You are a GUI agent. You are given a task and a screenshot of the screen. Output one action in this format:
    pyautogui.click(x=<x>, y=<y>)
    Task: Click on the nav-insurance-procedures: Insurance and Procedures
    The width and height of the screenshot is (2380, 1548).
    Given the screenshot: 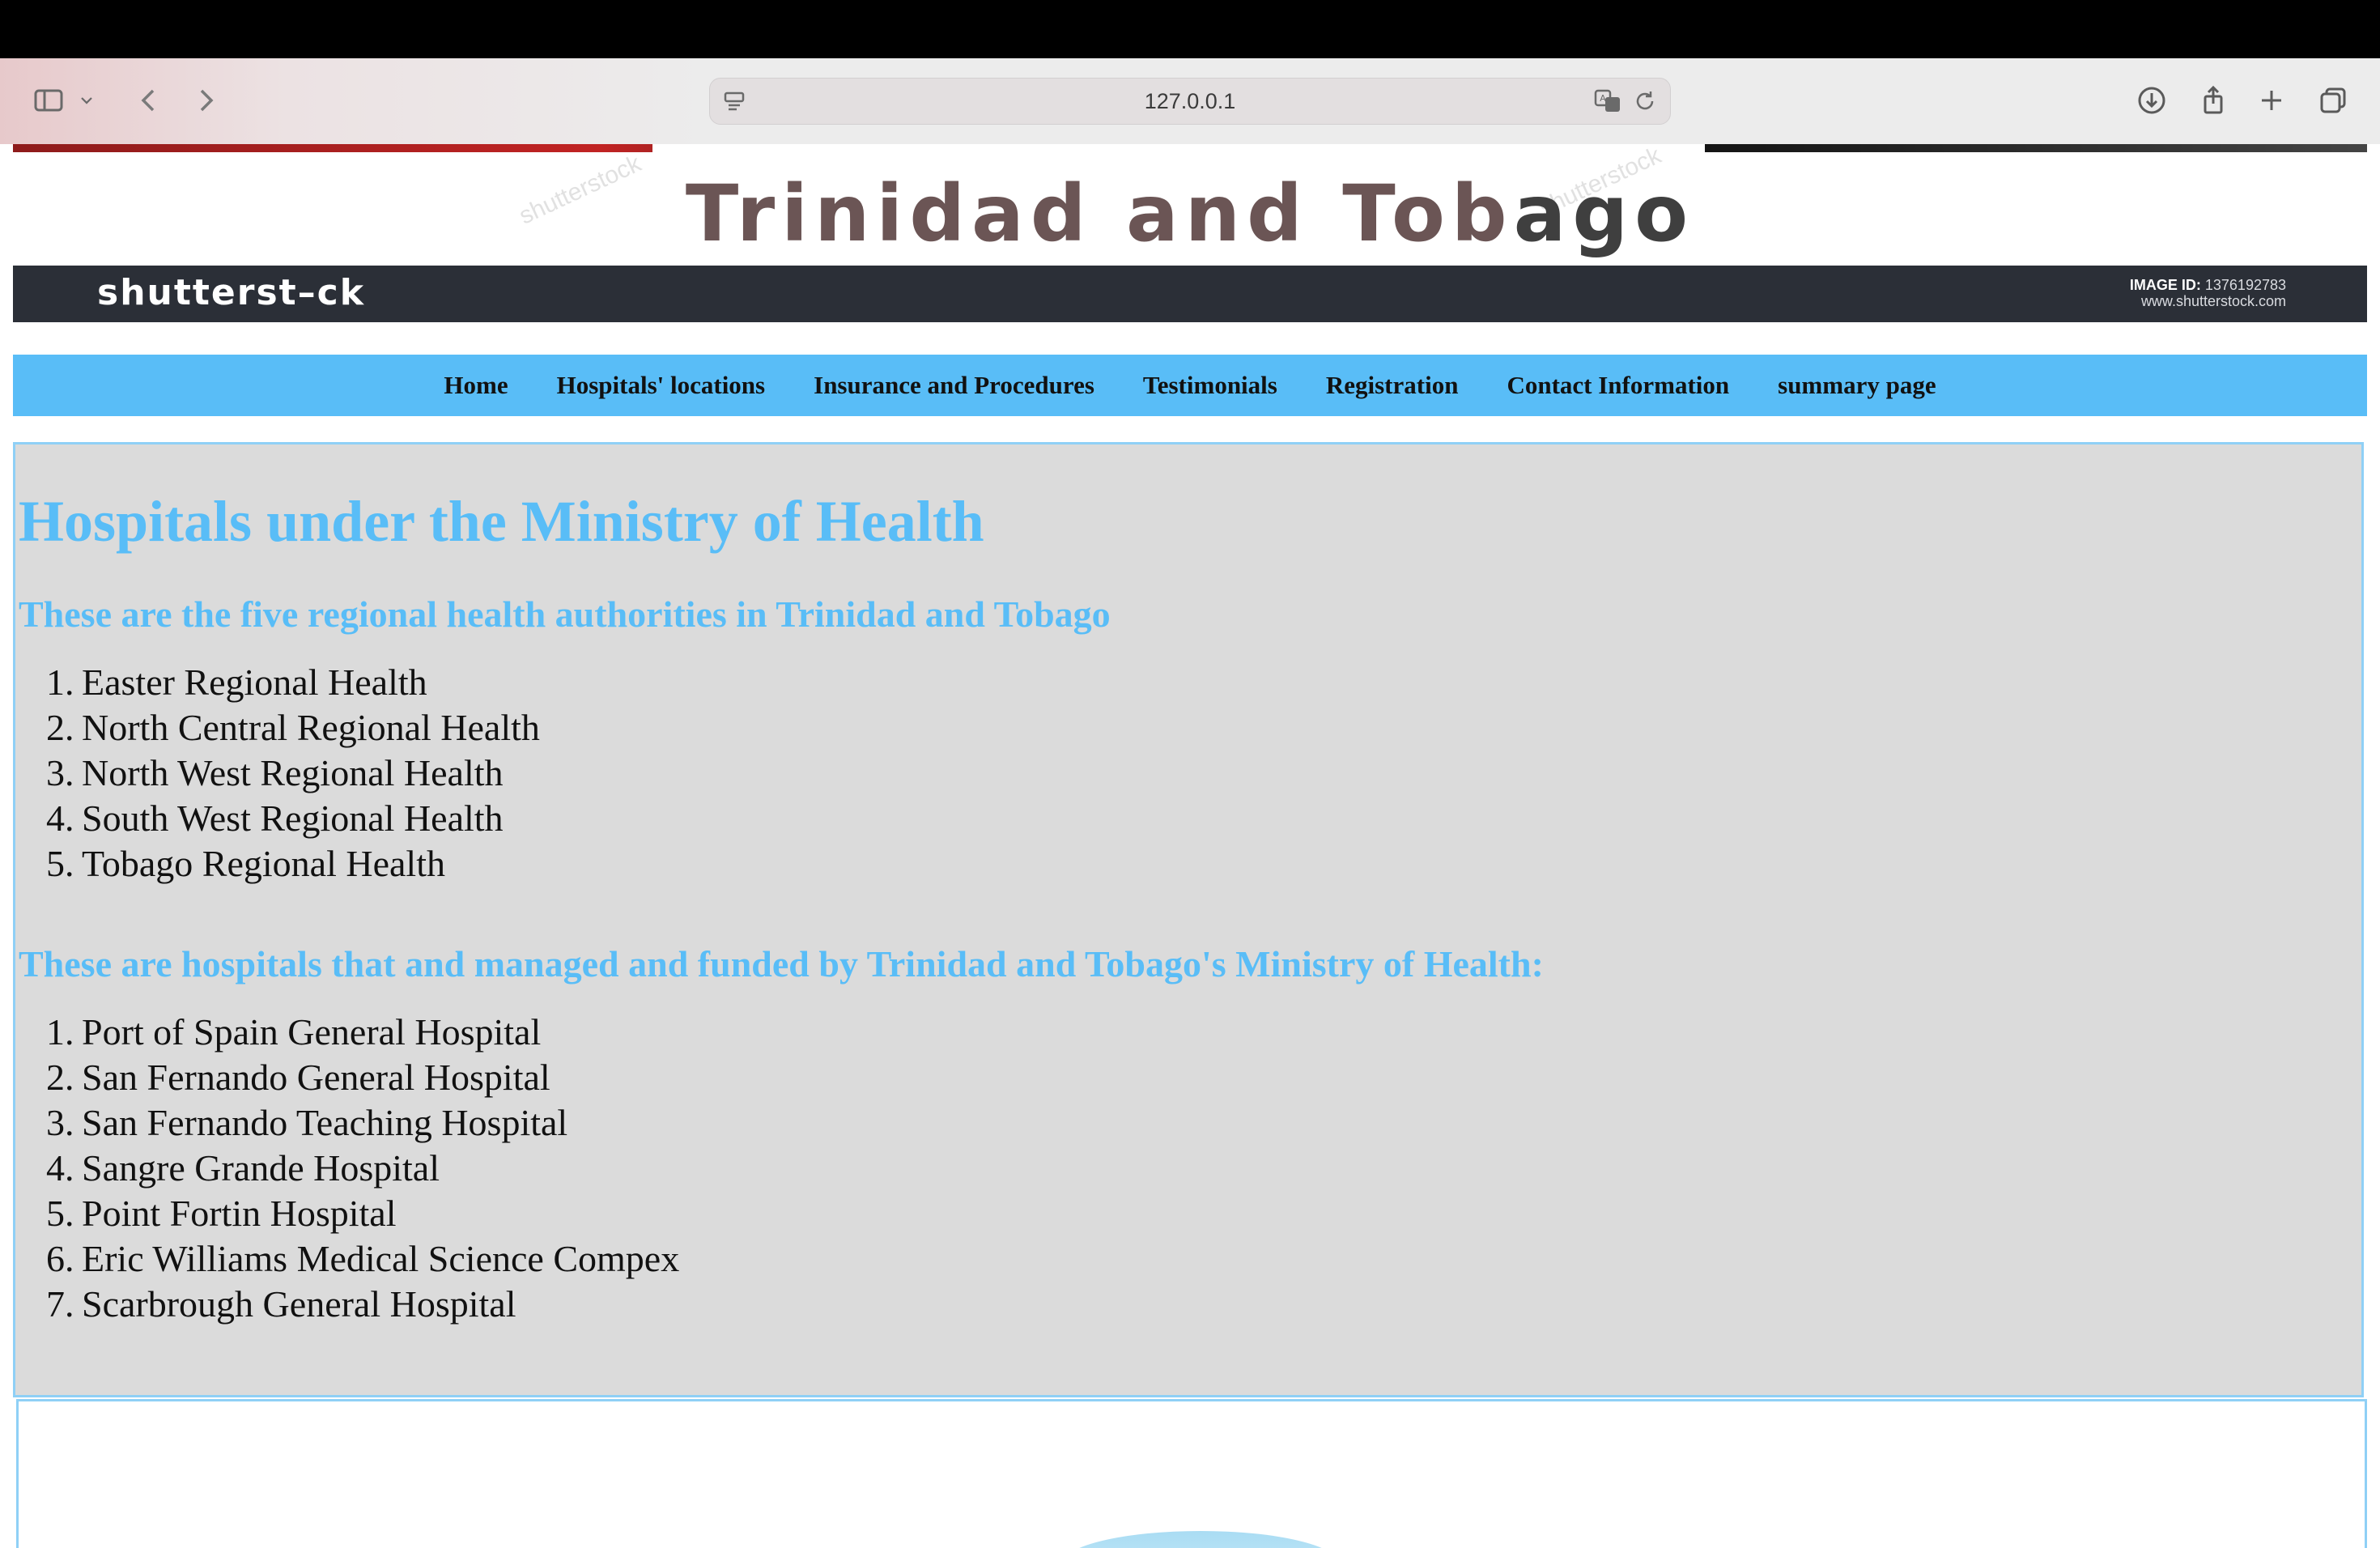 What is the action you would take?
    pyautogui.click(x=954, y=386)
    